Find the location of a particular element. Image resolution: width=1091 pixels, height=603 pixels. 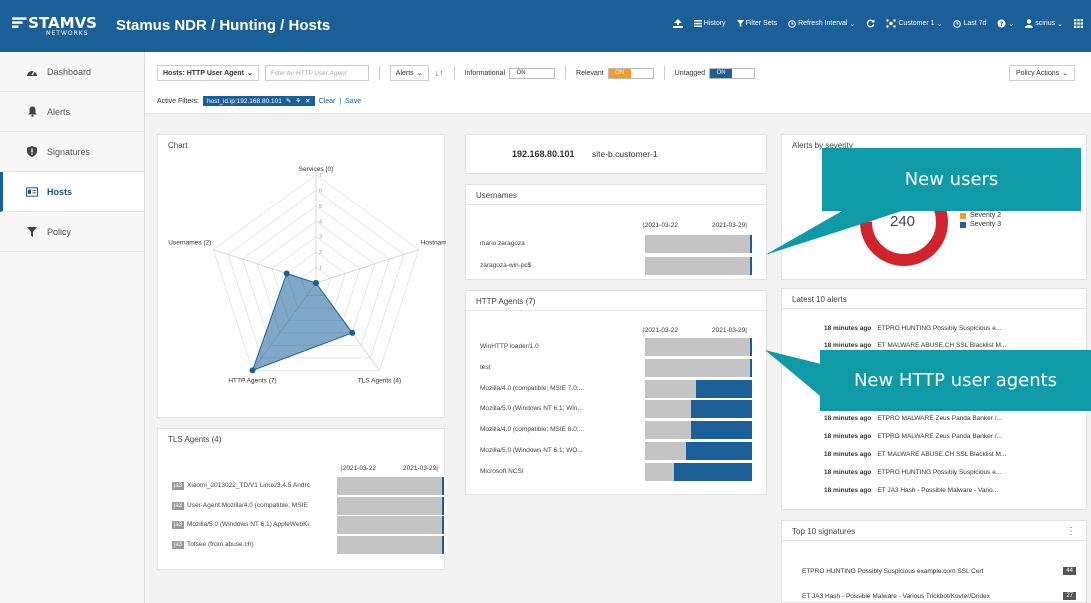

sort-select: Alerts ⌄ is located at coordinates (409, 73).